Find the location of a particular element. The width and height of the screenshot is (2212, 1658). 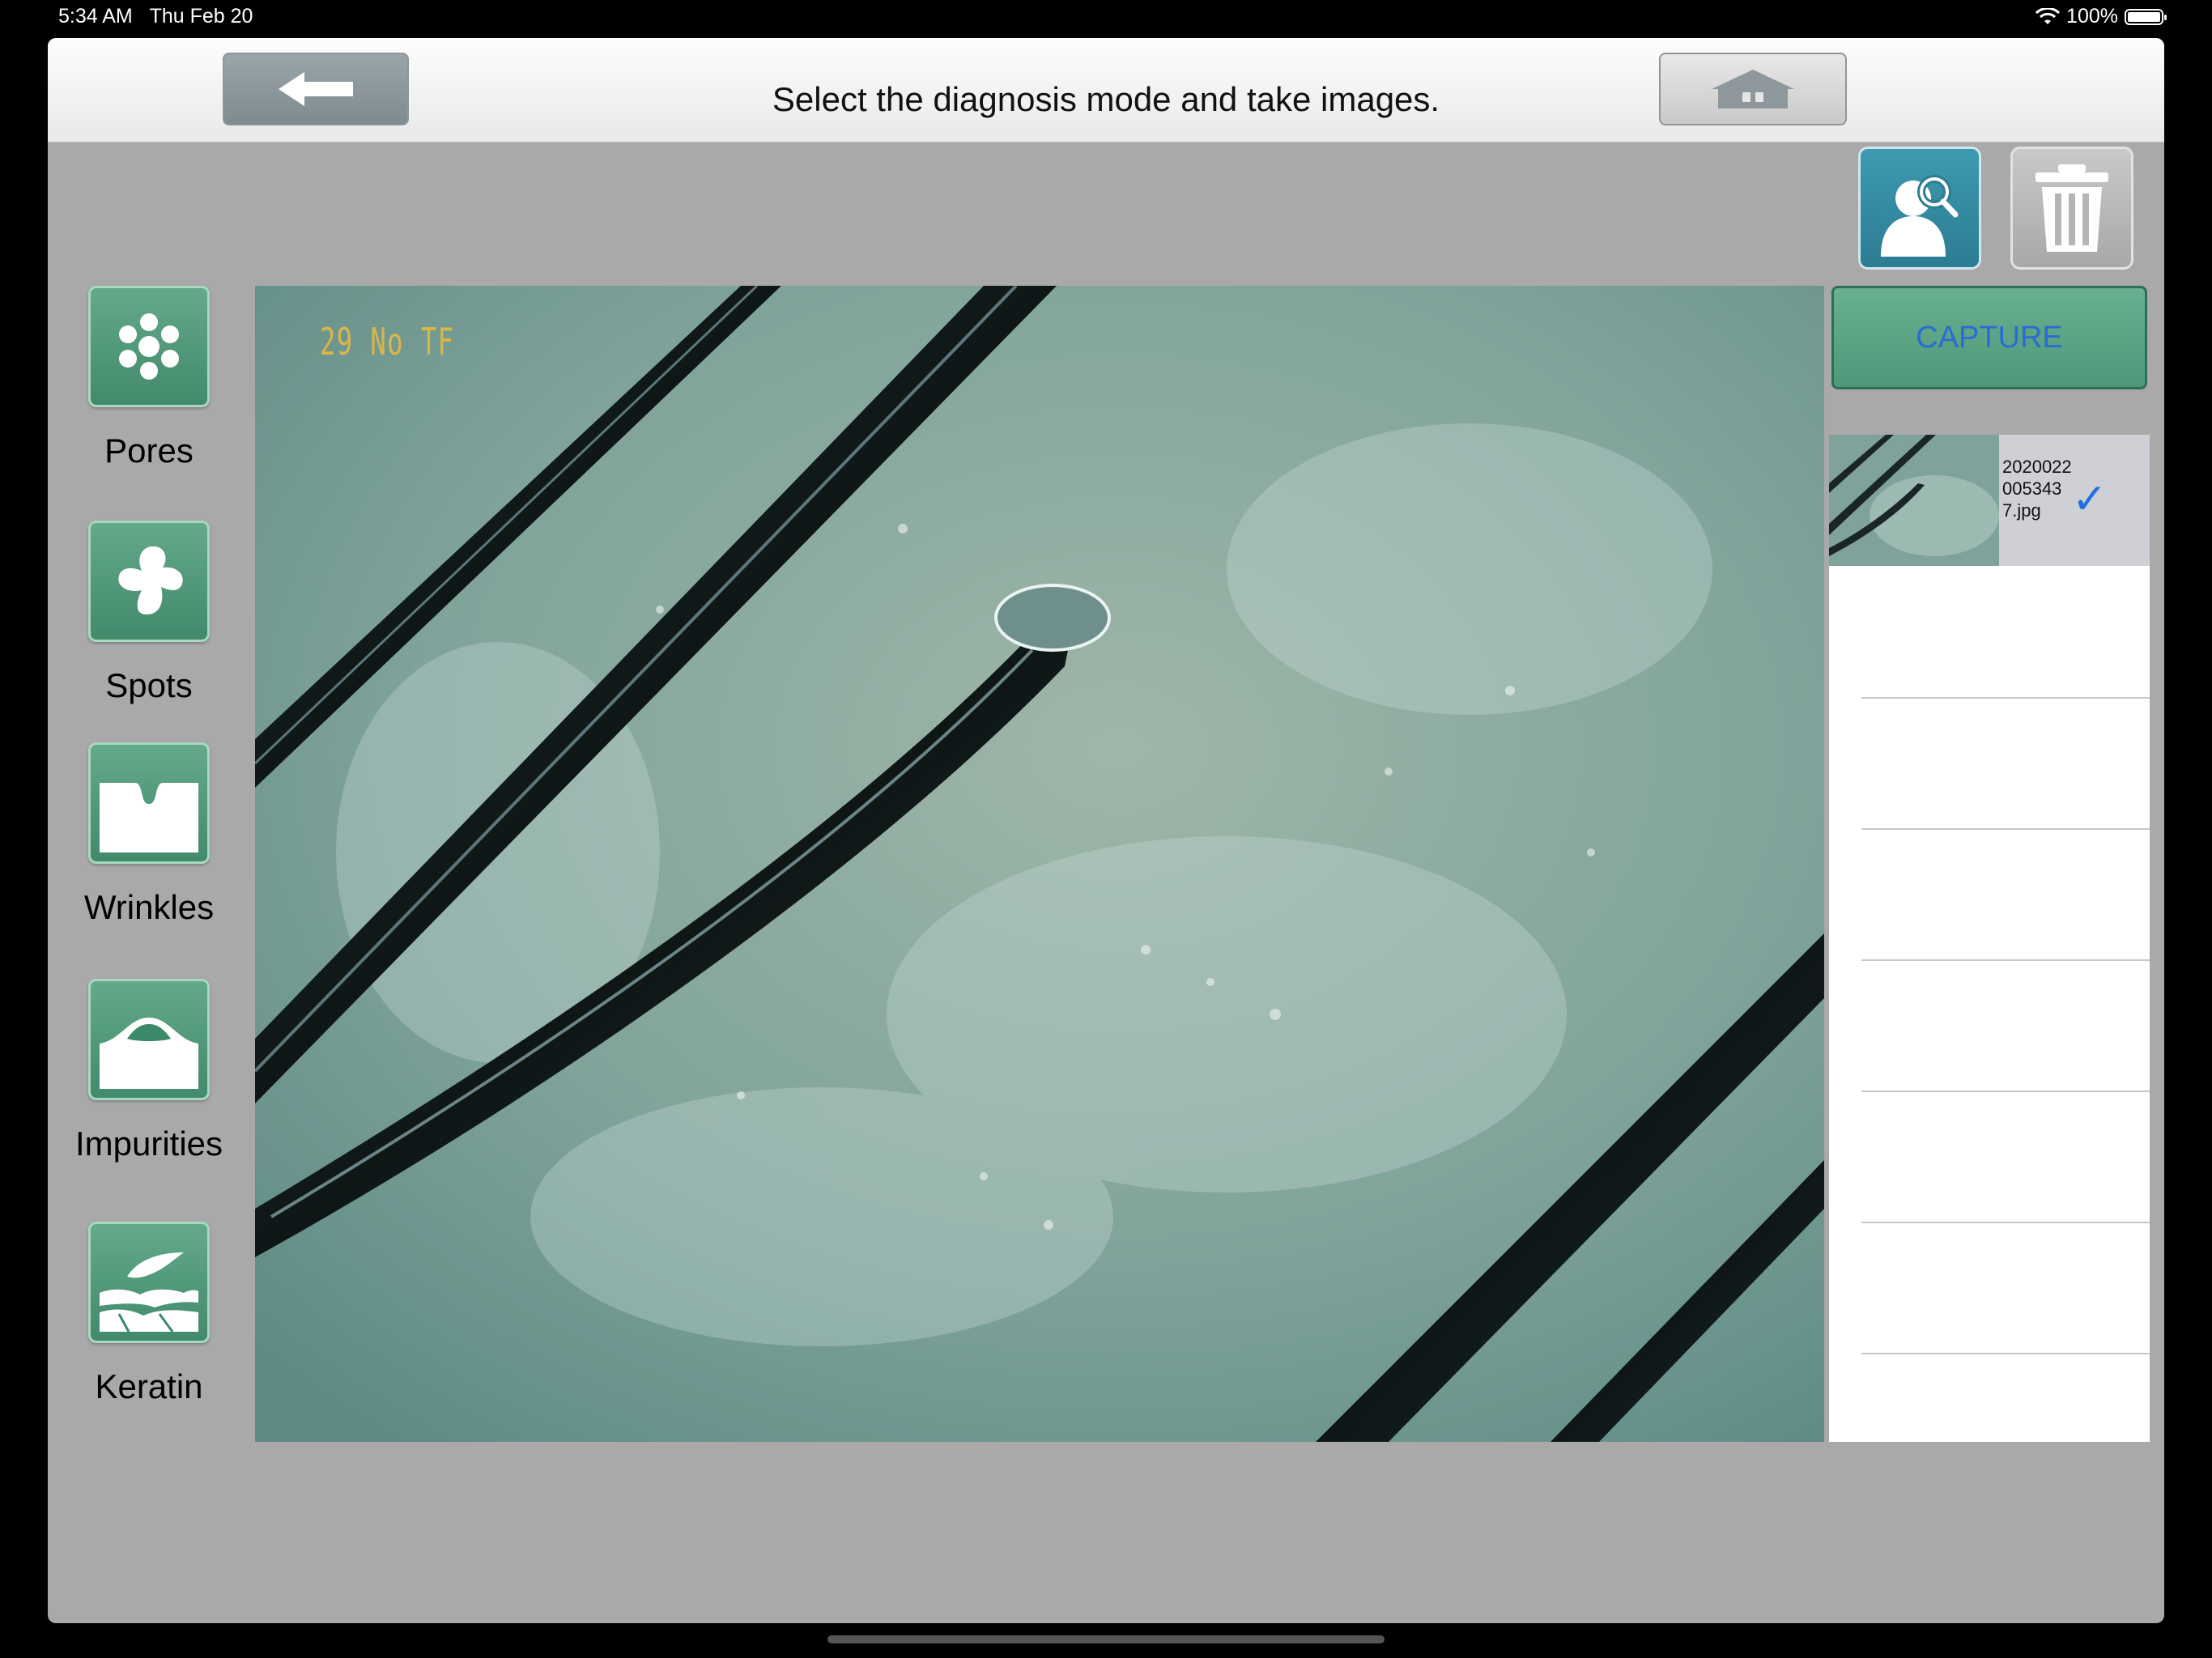

user-search-button is located at coordinates (1920, 208).